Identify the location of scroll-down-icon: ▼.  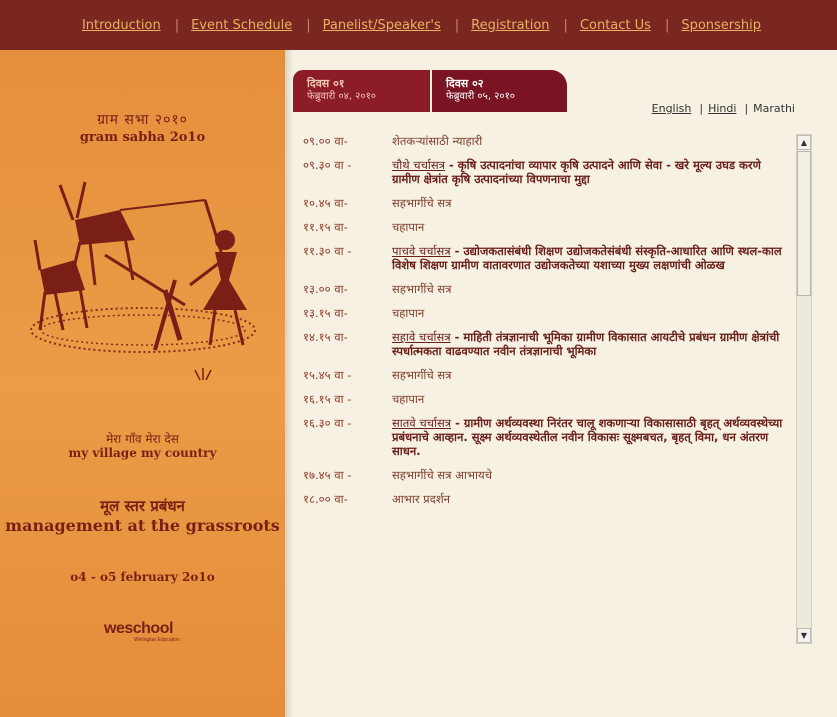
(804, 635).